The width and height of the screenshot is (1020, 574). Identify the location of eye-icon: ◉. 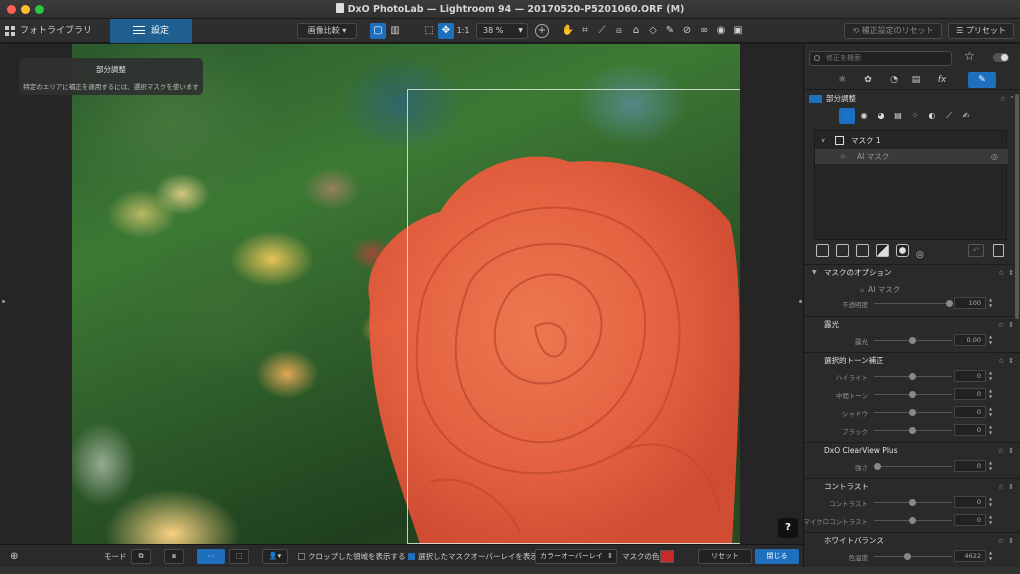
(721, 31).